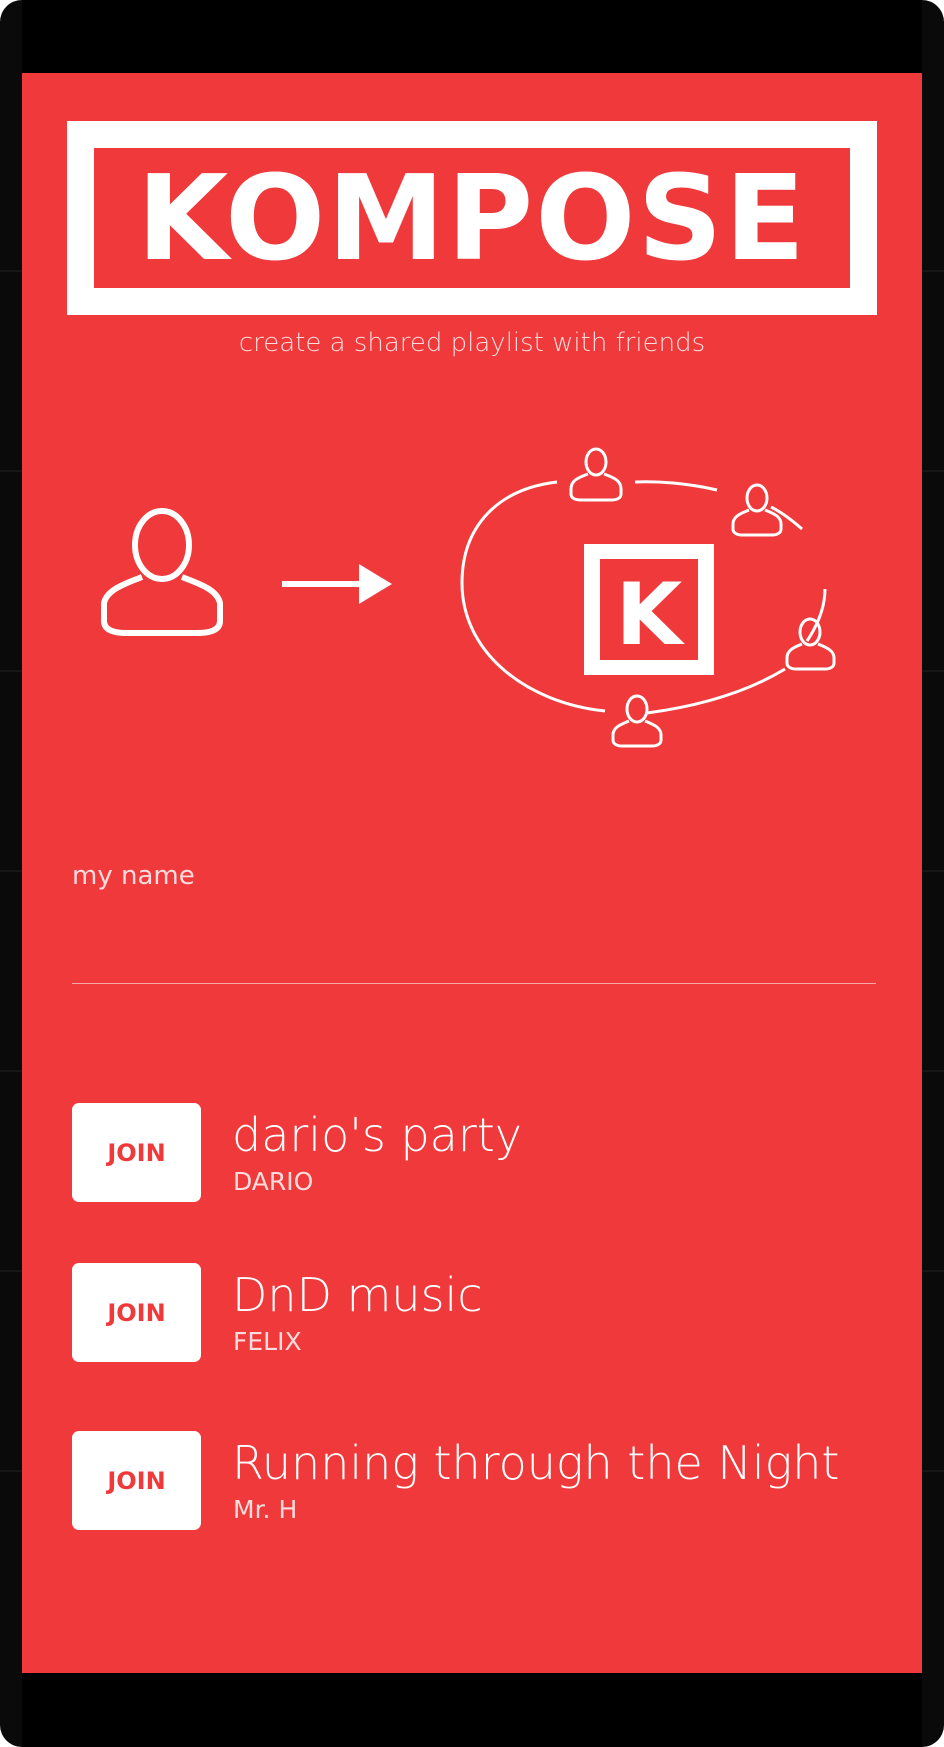 The height and width of the screenshot is (1747, 944). Describe the element at coordinates (536, 1463) in the screenshot. I see `party-title: Running through the Night` at that location.